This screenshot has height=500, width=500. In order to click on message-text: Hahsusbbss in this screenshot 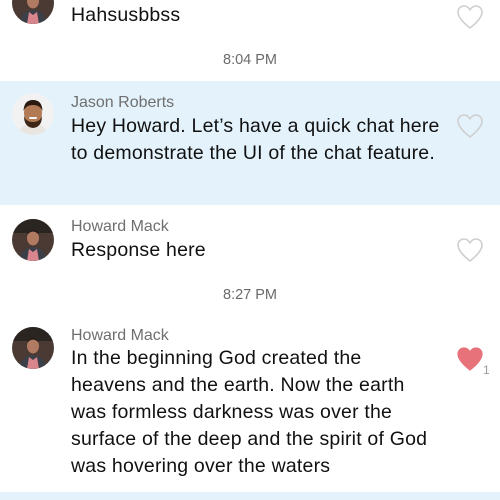, I will do `click(126, 15)`.